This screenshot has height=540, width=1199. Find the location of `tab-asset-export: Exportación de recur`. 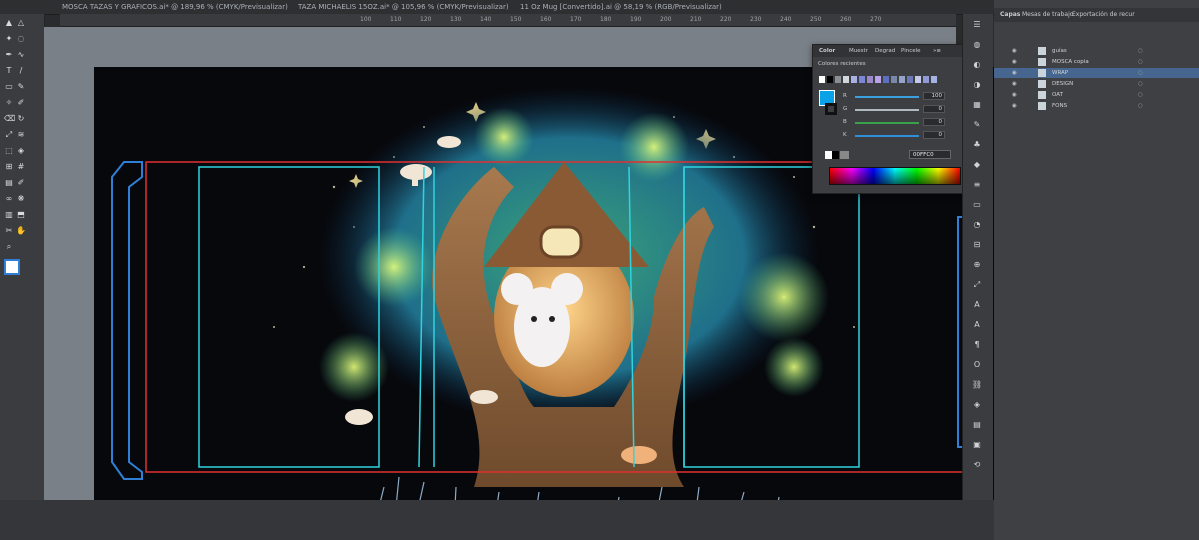

tab-asset-export: Exportación de recur is located at coordinates (1103, 14).